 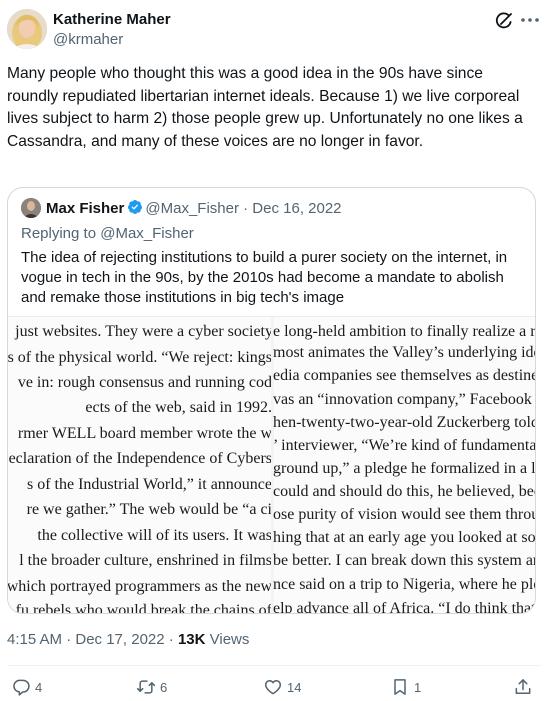 I want to click on quoted-header: Max Fisher @Max_Fisher · Dec 16, 2022, so click(x=194, y=208).